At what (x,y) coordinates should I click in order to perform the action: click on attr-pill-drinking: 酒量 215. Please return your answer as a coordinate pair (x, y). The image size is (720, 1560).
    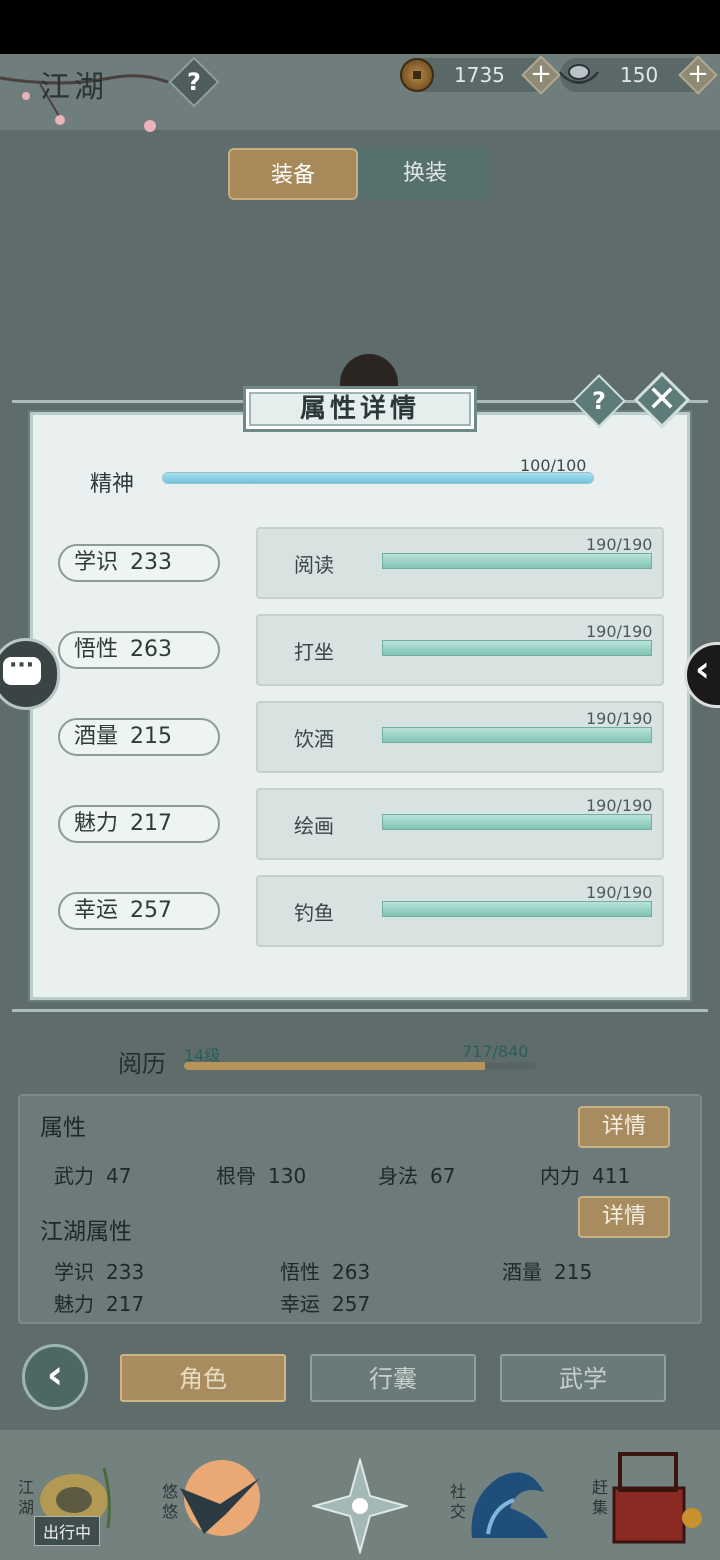
    Looking at the image, I should click on (139, 737).